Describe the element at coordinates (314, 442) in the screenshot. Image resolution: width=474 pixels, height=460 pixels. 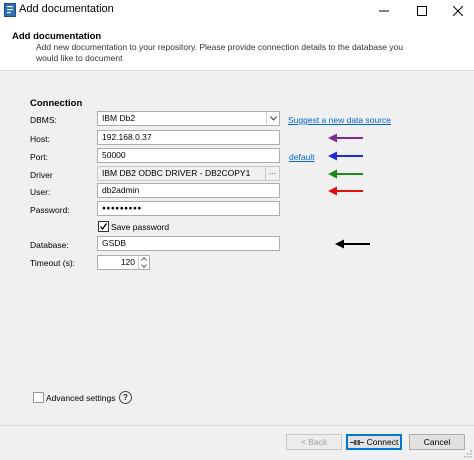
I see `back-button: < Back` at that location.